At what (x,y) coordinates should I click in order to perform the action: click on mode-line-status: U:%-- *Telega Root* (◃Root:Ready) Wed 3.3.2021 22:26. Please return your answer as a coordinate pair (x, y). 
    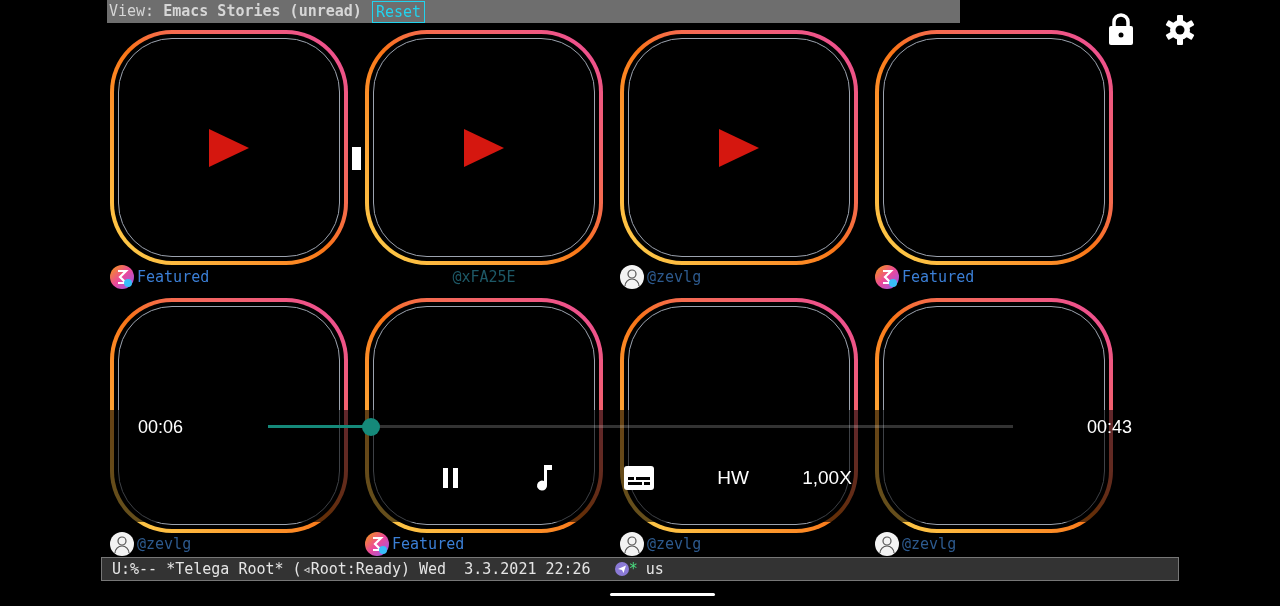
    Looking at the image, I should click on (351, 569).